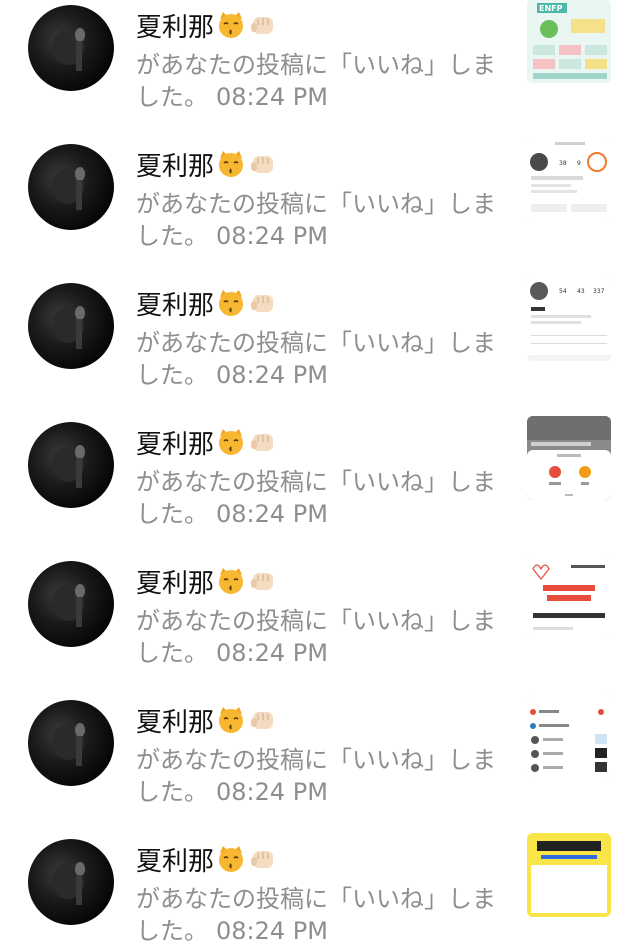 The height and width of the screenshot is (952, 640). I want to click on post-thumbnail: 38 9, so click(569, 180).